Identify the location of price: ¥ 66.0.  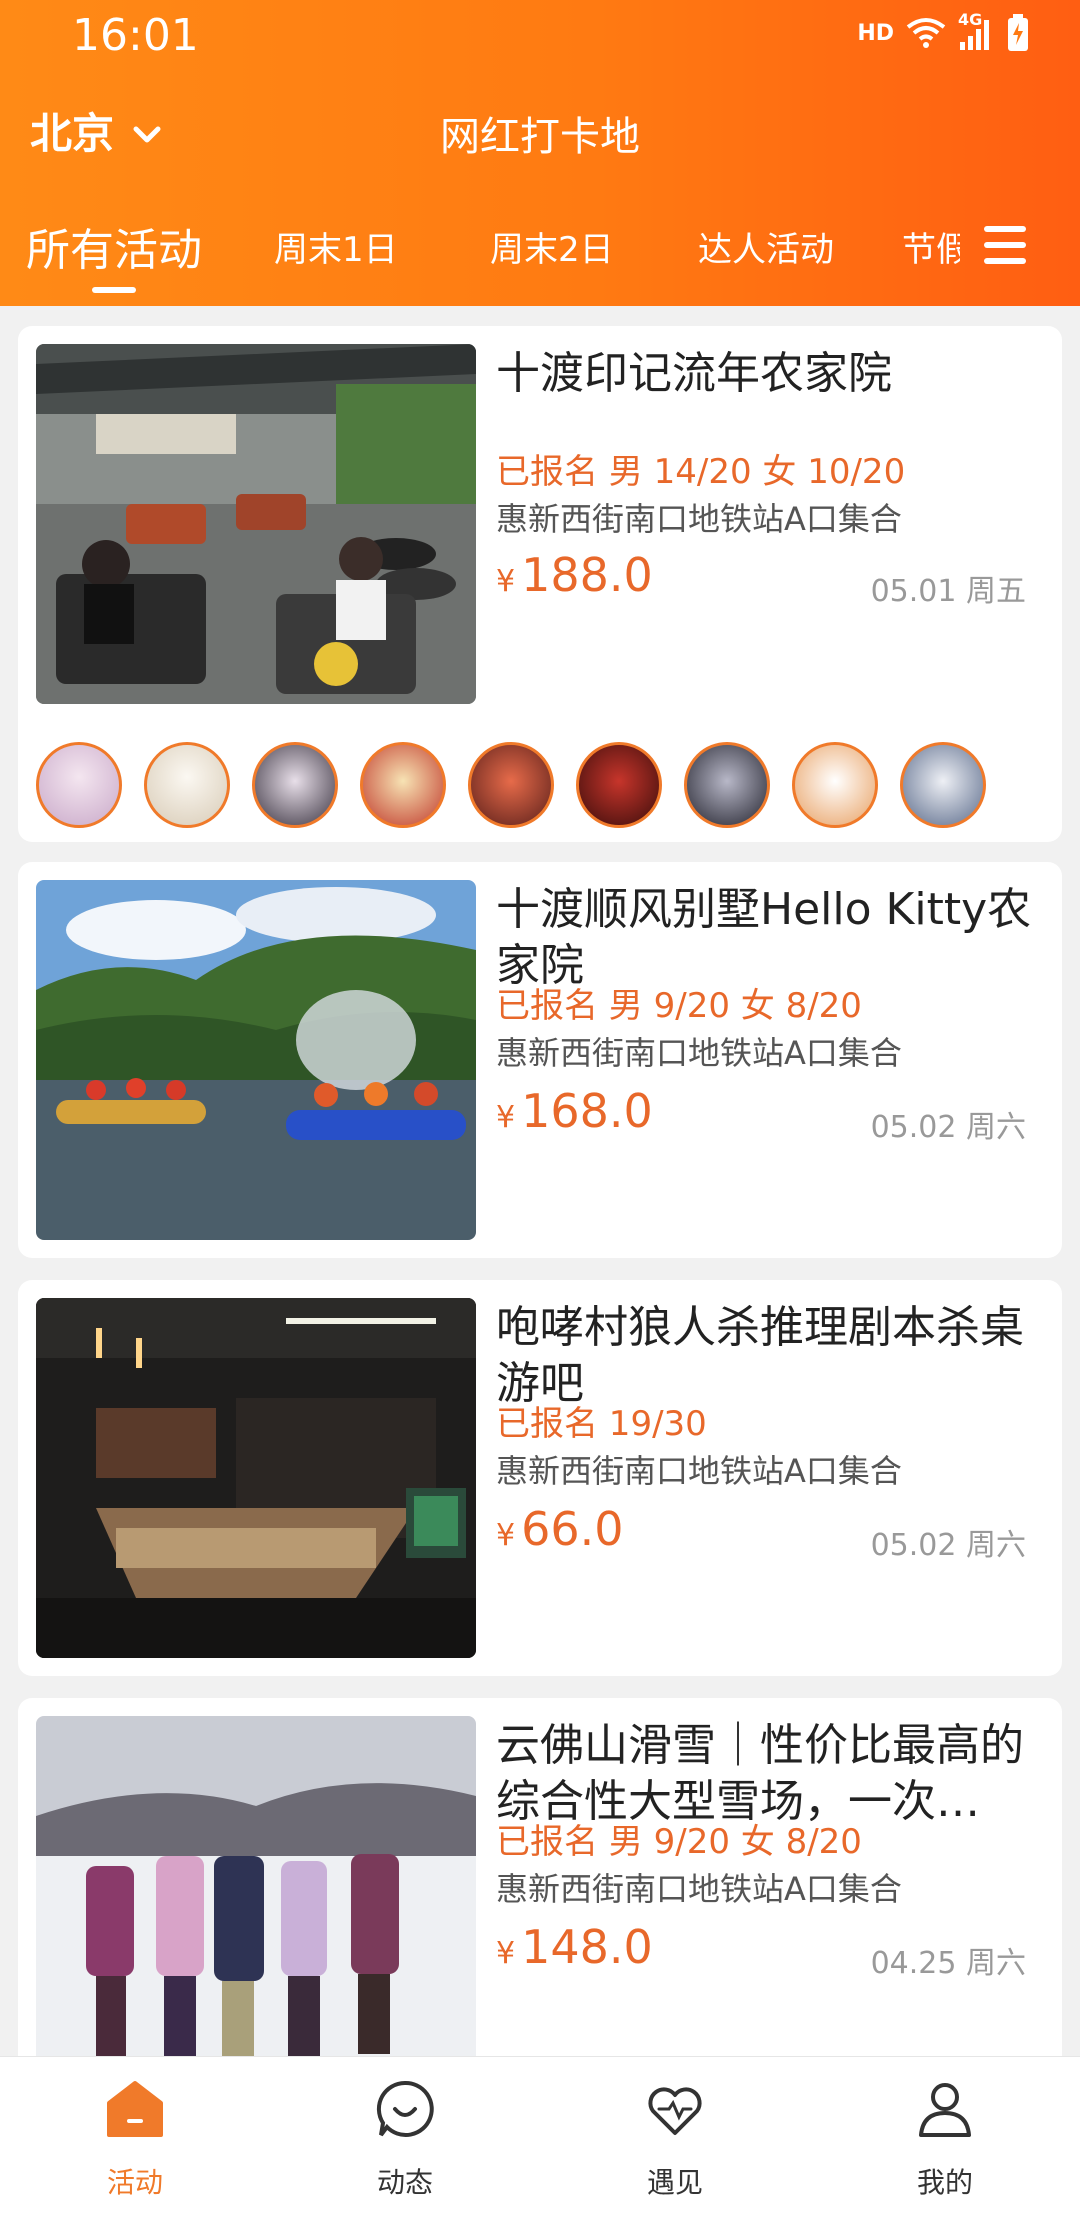
(560, 1529).